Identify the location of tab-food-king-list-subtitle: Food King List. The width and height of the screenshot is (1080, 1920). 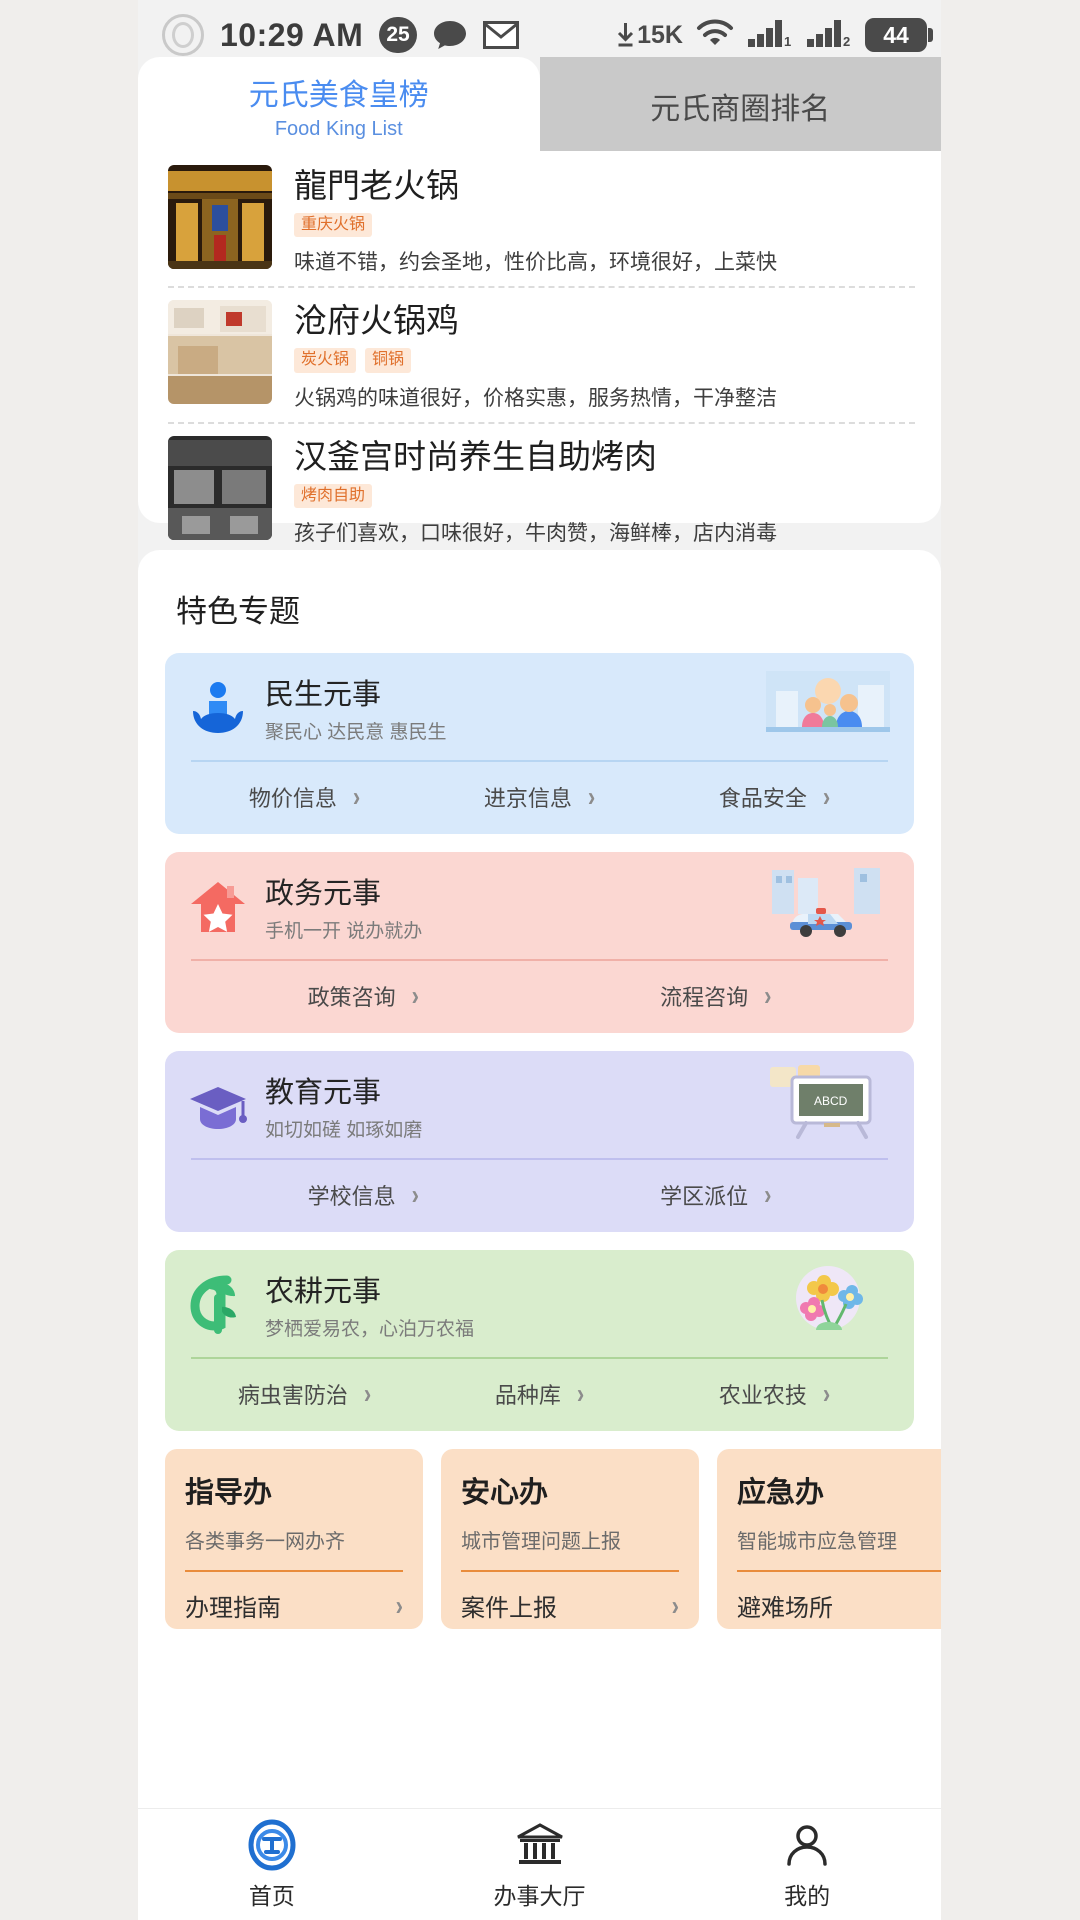
(338, 129).